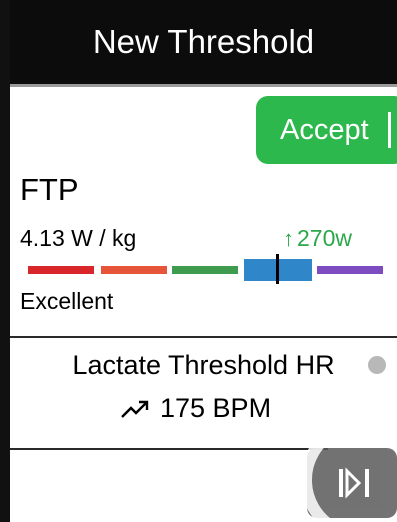 The width and height of the screenshot is (397, 522). Describe the element at coordinates (389, 130) in the screenshot. I see `accept-button-divider` at that location.